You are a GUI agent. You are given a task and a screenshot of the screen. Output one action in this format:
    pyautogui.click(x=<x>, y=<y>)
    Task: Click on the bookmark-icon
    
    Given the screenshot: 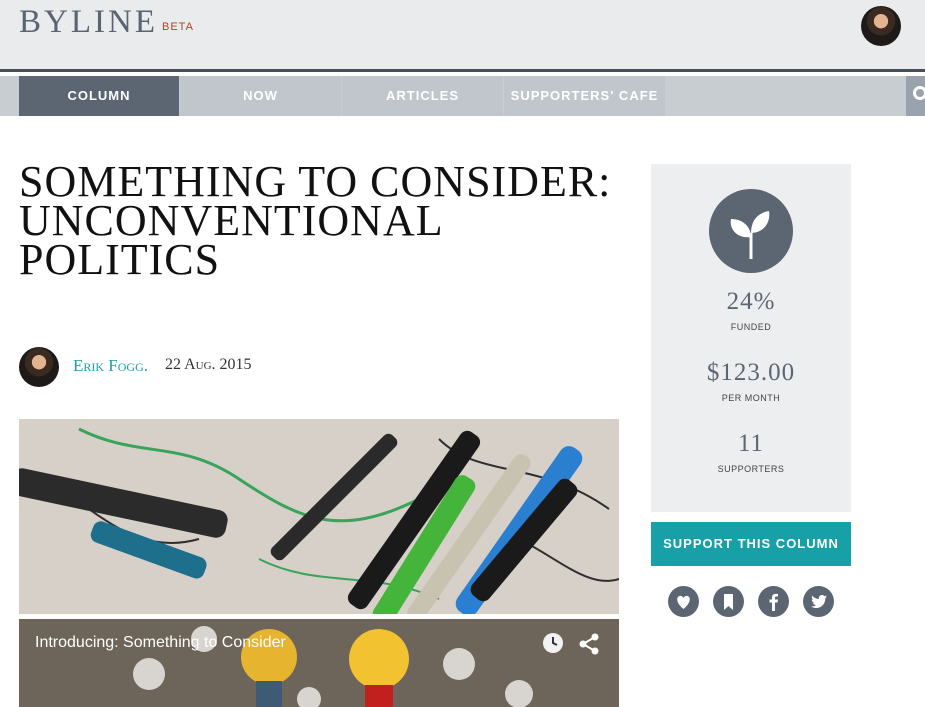 What is the action you would take?
    pyautogui.click(x=728, y=601)
    